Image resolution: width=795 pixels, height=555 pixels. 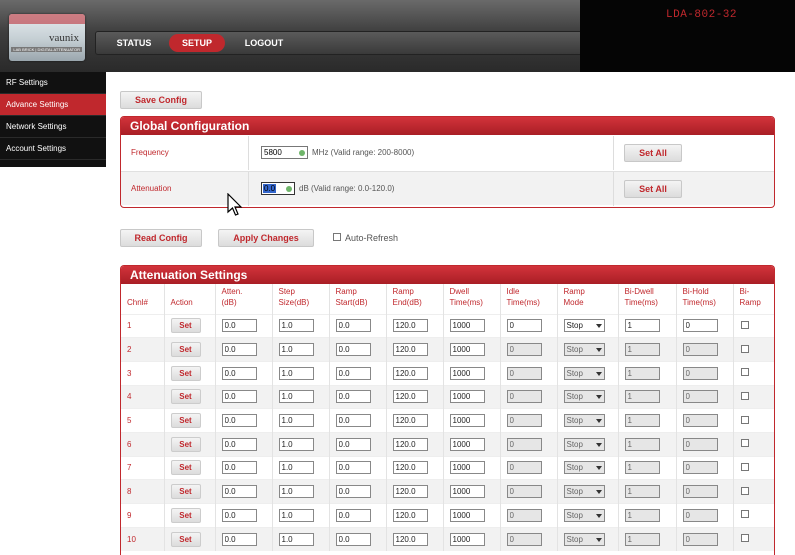 I want to click on frequency-input-box, so click(x=284, y=152).